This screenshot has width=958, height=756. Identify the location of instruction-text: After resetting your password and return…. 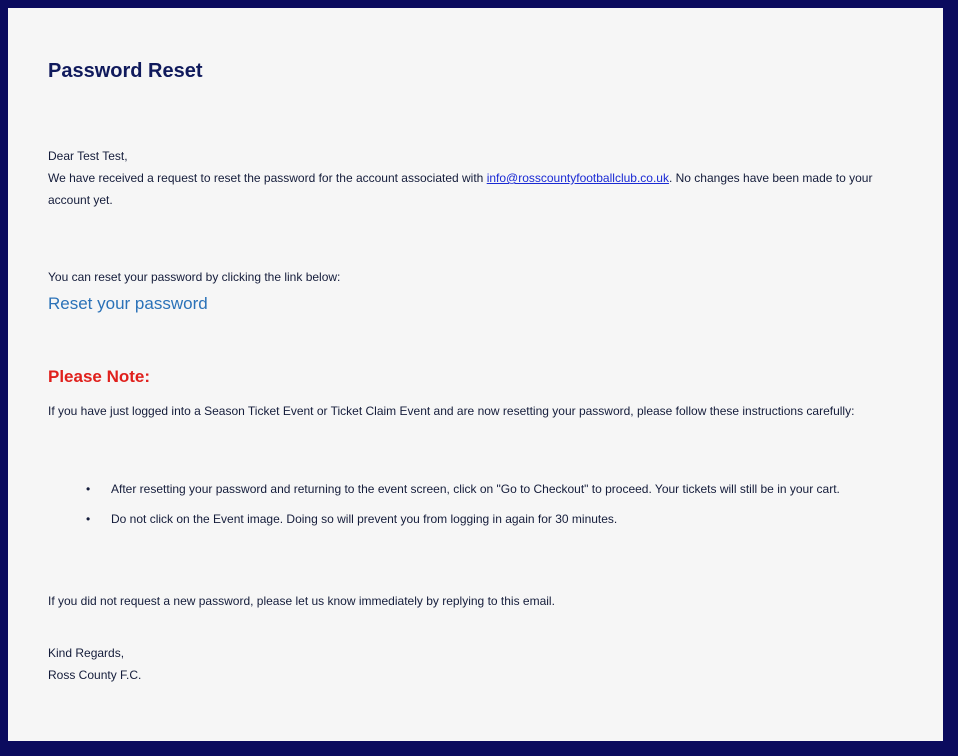
(475, 489).